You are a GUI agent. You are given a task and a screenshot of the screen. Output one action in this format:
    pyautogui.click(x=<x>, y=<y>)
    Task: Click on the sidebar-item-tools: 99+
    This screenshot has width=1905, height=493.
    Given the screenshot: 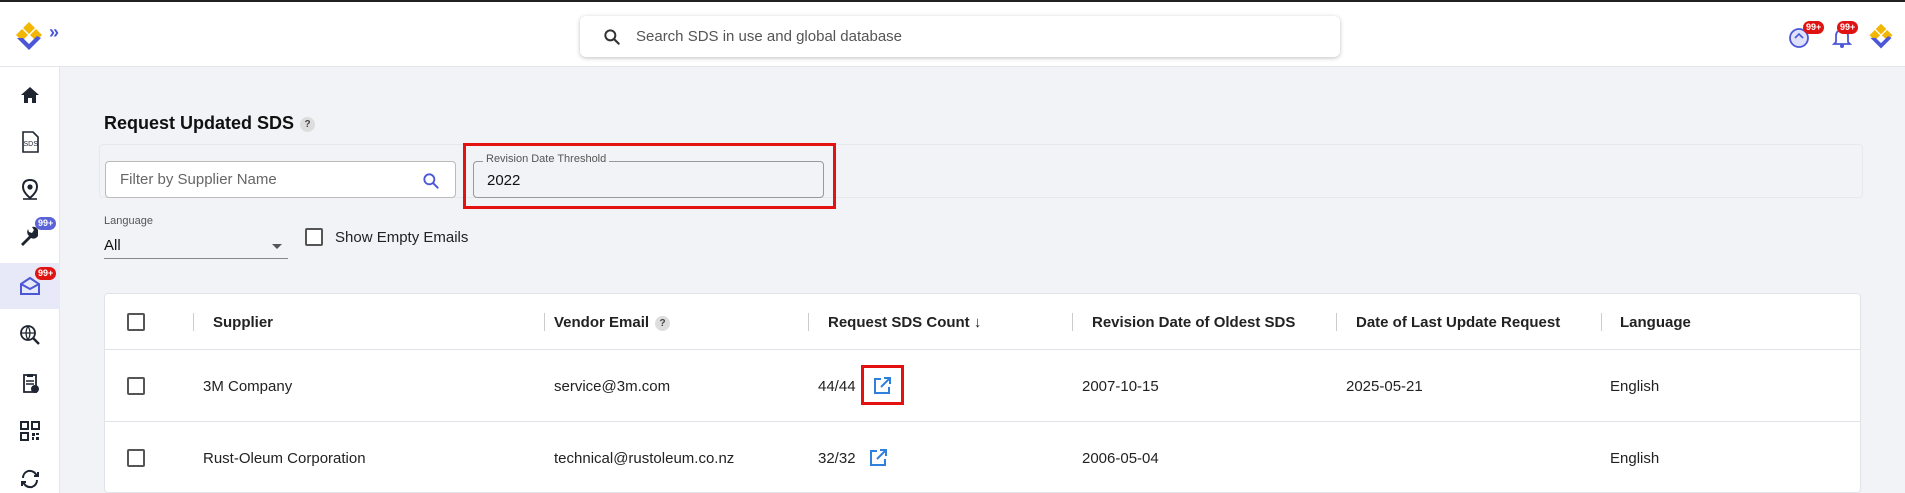 What is the action you would take?
    pyautogui.click(x=30, y=236)
    